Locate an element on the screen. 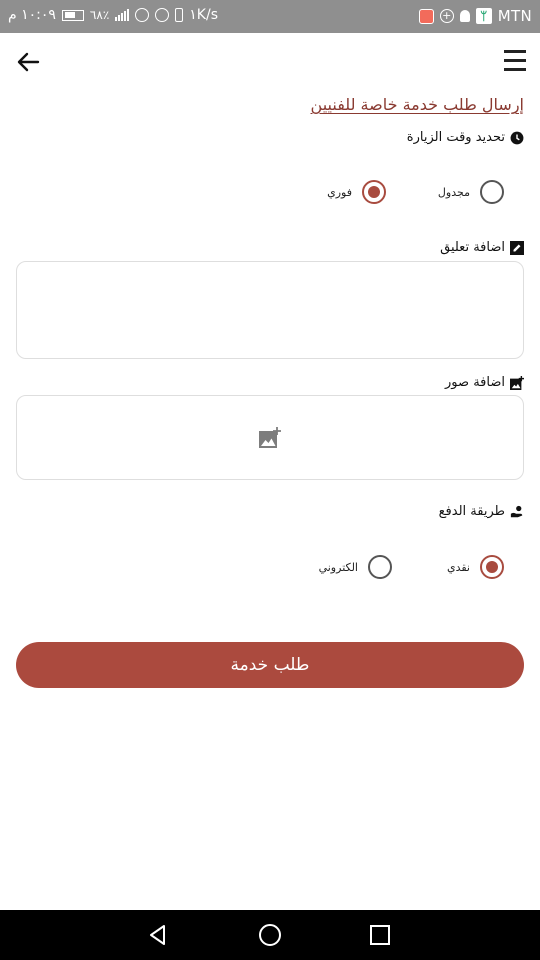 The image size is (540, 960). plus-circle-icon: + is located at coordinates (446, 16).